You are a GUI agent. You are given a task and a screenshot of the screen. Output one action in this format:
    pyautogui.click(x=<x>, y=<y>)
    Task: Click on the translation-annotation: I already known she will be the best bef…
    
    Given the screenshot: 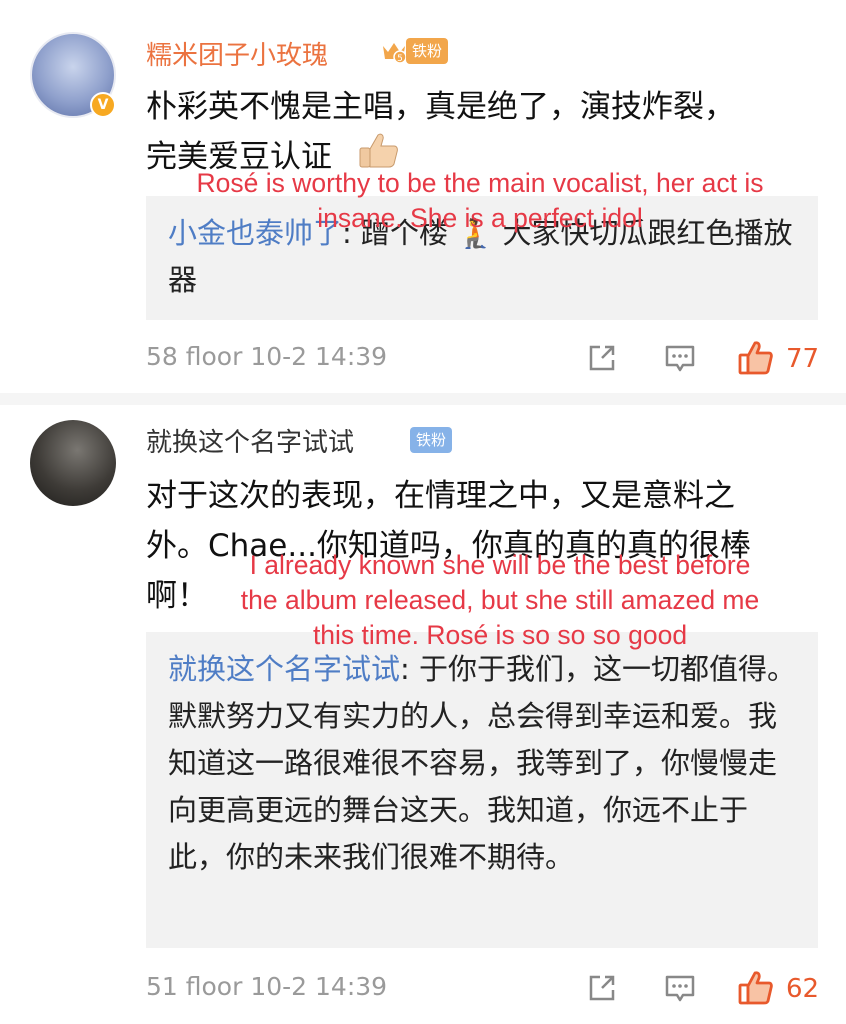 What is the action you would take?
    pyautogui.click(x=500, y=600)
    